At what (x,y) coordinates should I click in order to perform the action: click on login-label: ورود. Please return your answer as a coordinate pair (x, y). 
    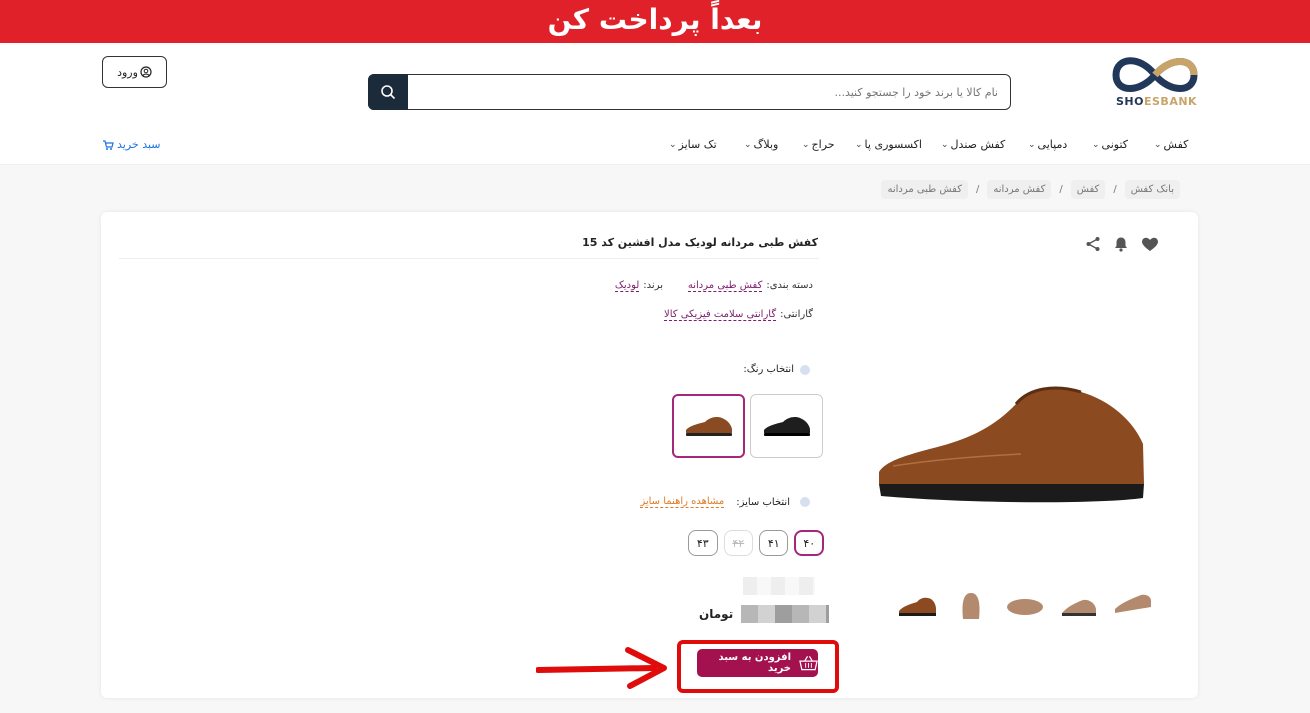
    Looking at the image, I should click on (127, 72).